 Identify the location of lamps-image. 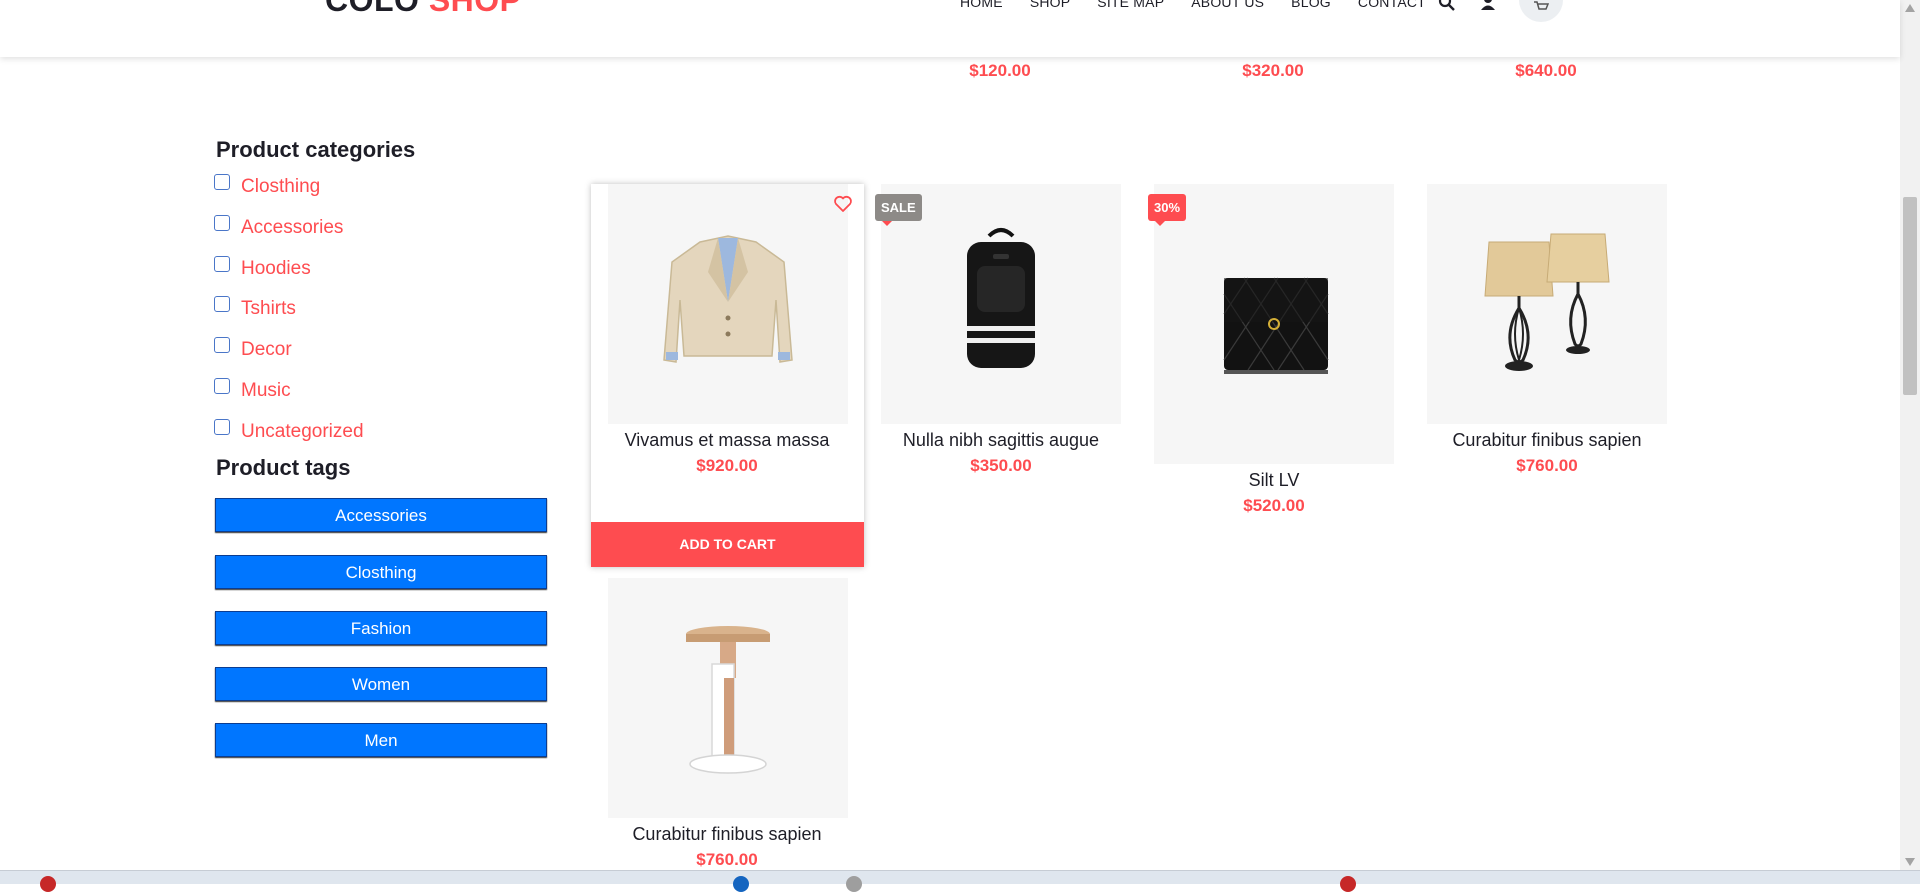
(1547, 302).